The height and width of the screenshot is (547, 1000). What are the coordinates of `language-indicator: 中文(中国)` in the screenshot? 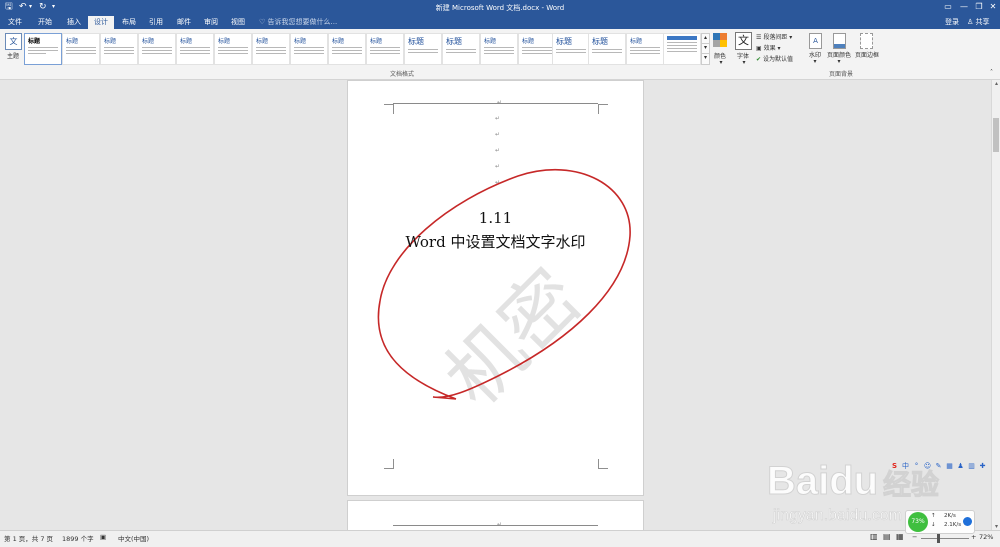 It's located at (133, 538).